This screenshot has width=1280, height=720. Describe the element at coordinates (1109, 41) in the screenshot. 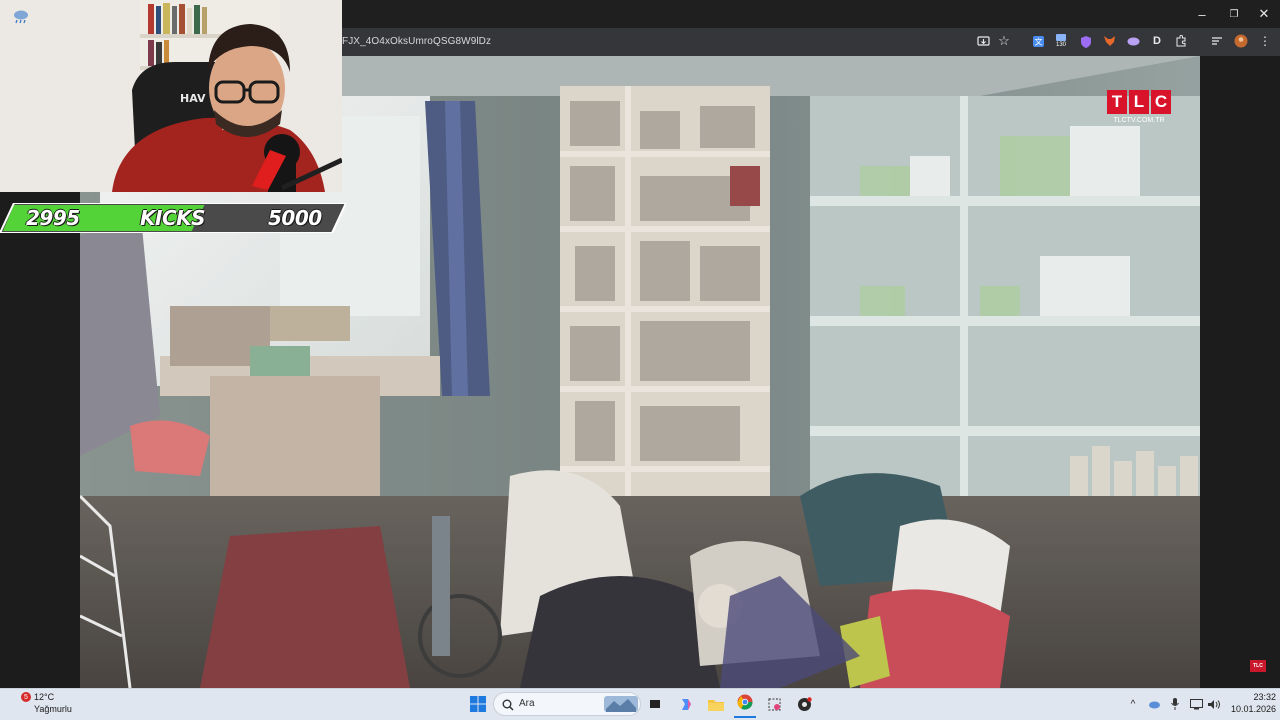

I see `fox-extension-icon` at that location.